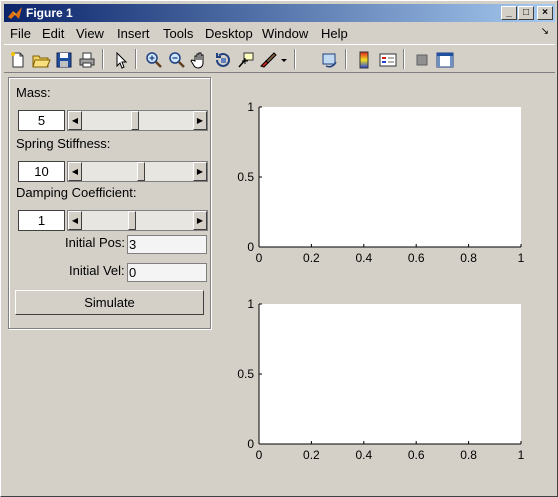 The height and width of the screenshot is (497, 558). Describe the element at coordinates (285, 33) in the screenshot. I see `menu-window: Window` at that location.